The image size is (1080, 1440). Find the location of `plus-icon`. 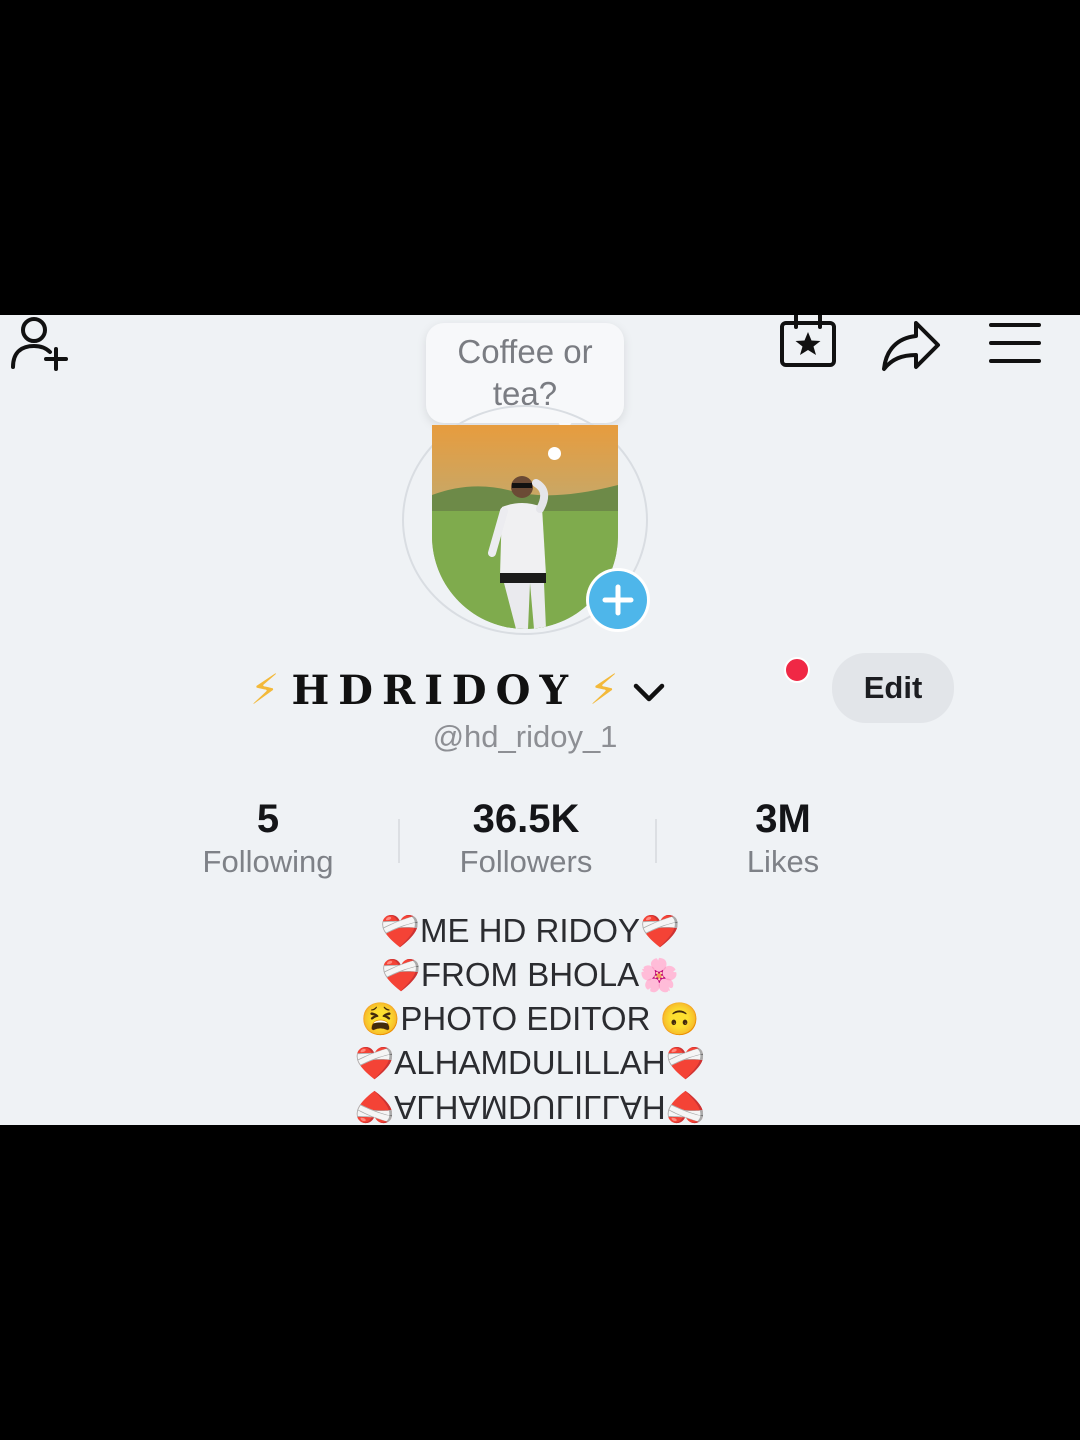

plus-icon is located at coordinates (618, 600).